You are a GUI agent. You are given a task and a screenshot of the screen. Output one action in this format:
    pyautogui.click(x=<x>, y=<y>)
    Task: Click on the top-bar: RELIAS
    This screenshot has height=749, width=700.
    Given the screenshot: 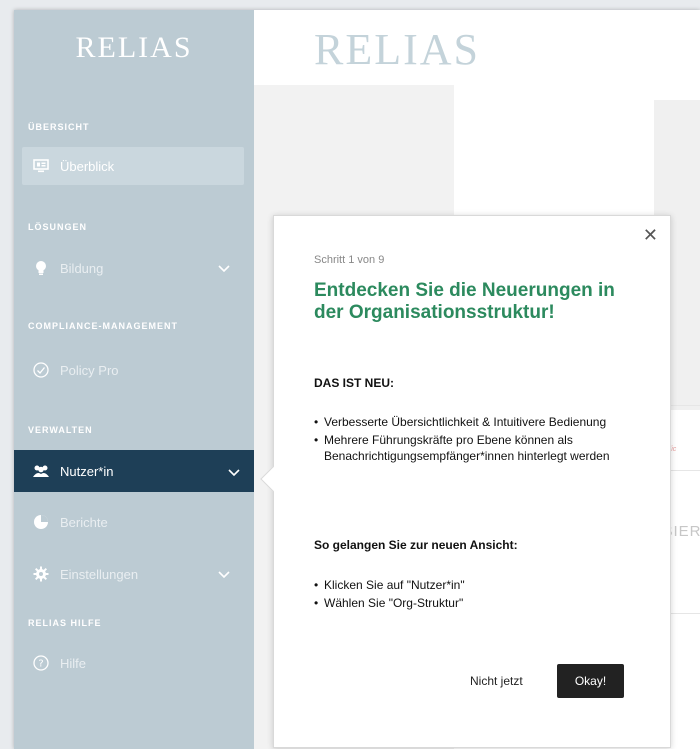 What is the action you would take?
    pyautogui.click(x=477, y=47)
    